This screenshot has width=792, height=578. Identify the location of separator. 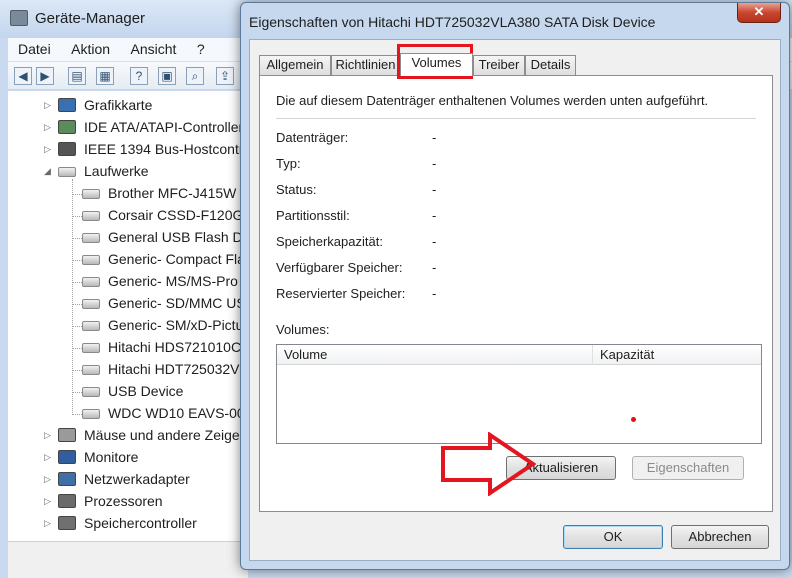
(516, 118).